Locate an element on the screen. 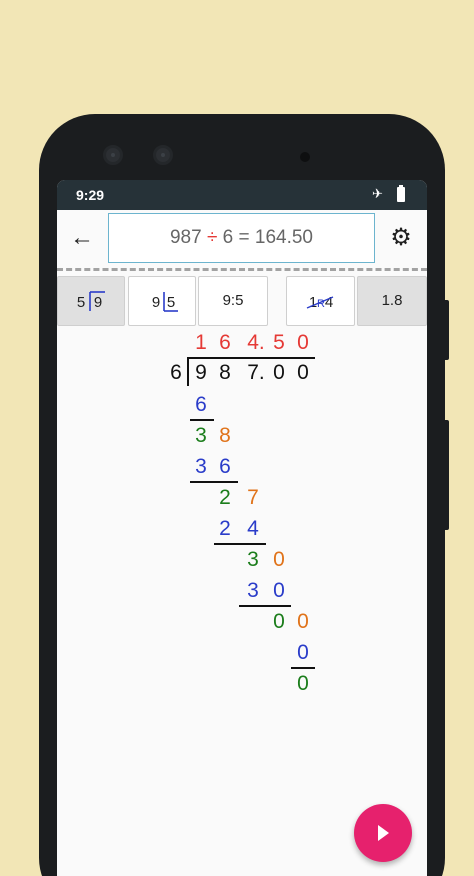 This screenshot has width=474, height=876. mode-tab-ratio: 9:5 is located at coordinates (233, 301).